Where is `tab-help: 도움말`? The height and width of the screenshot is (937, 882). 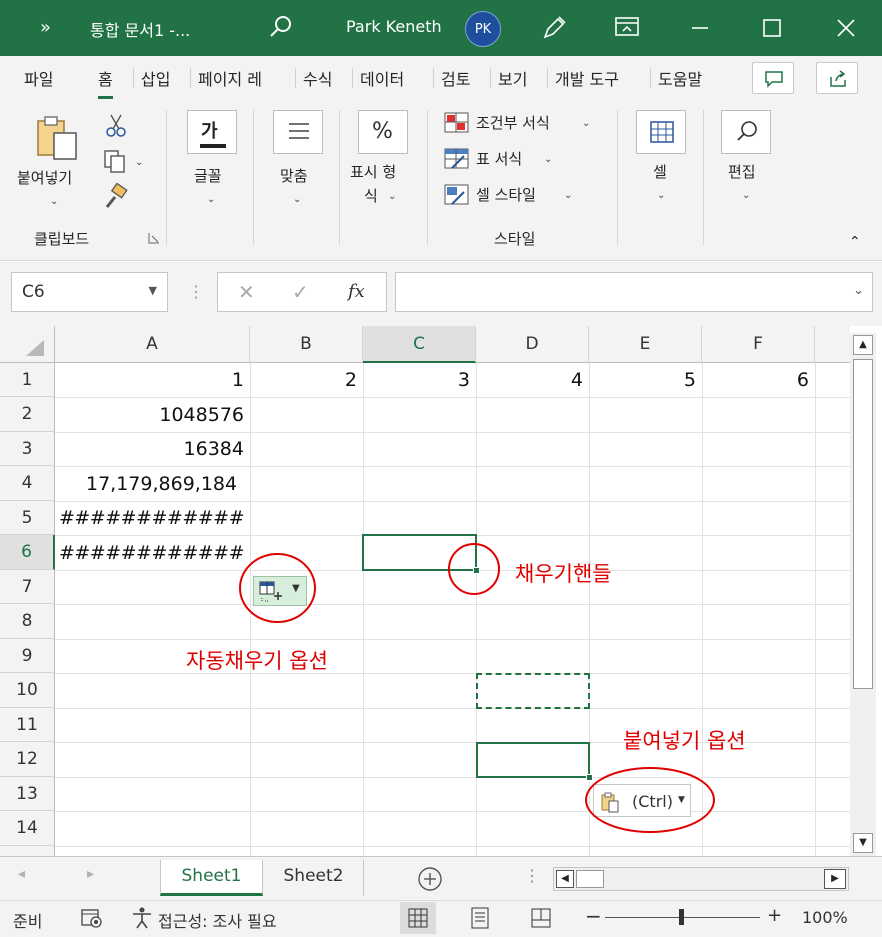
tab-help: 도움말 is located at coordinates (680, 78).